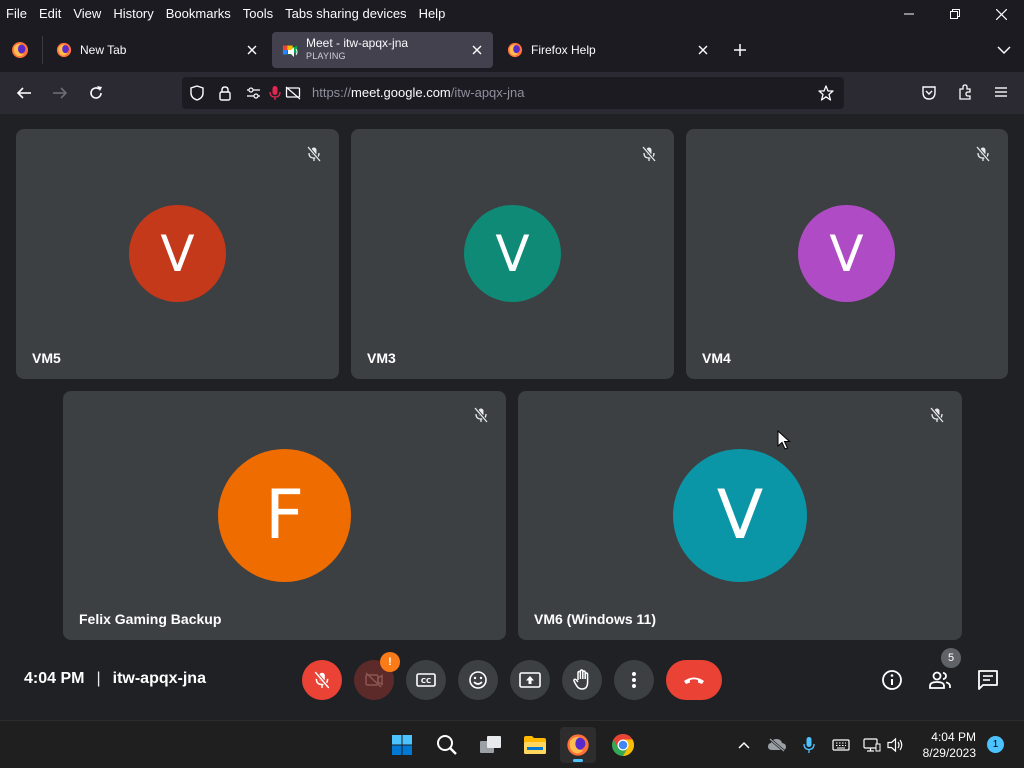 The image size is (1024, 768). Describe the element at coordinates (623, 745) in the screenshot. I see `chrome-taskbar-button` at that location.